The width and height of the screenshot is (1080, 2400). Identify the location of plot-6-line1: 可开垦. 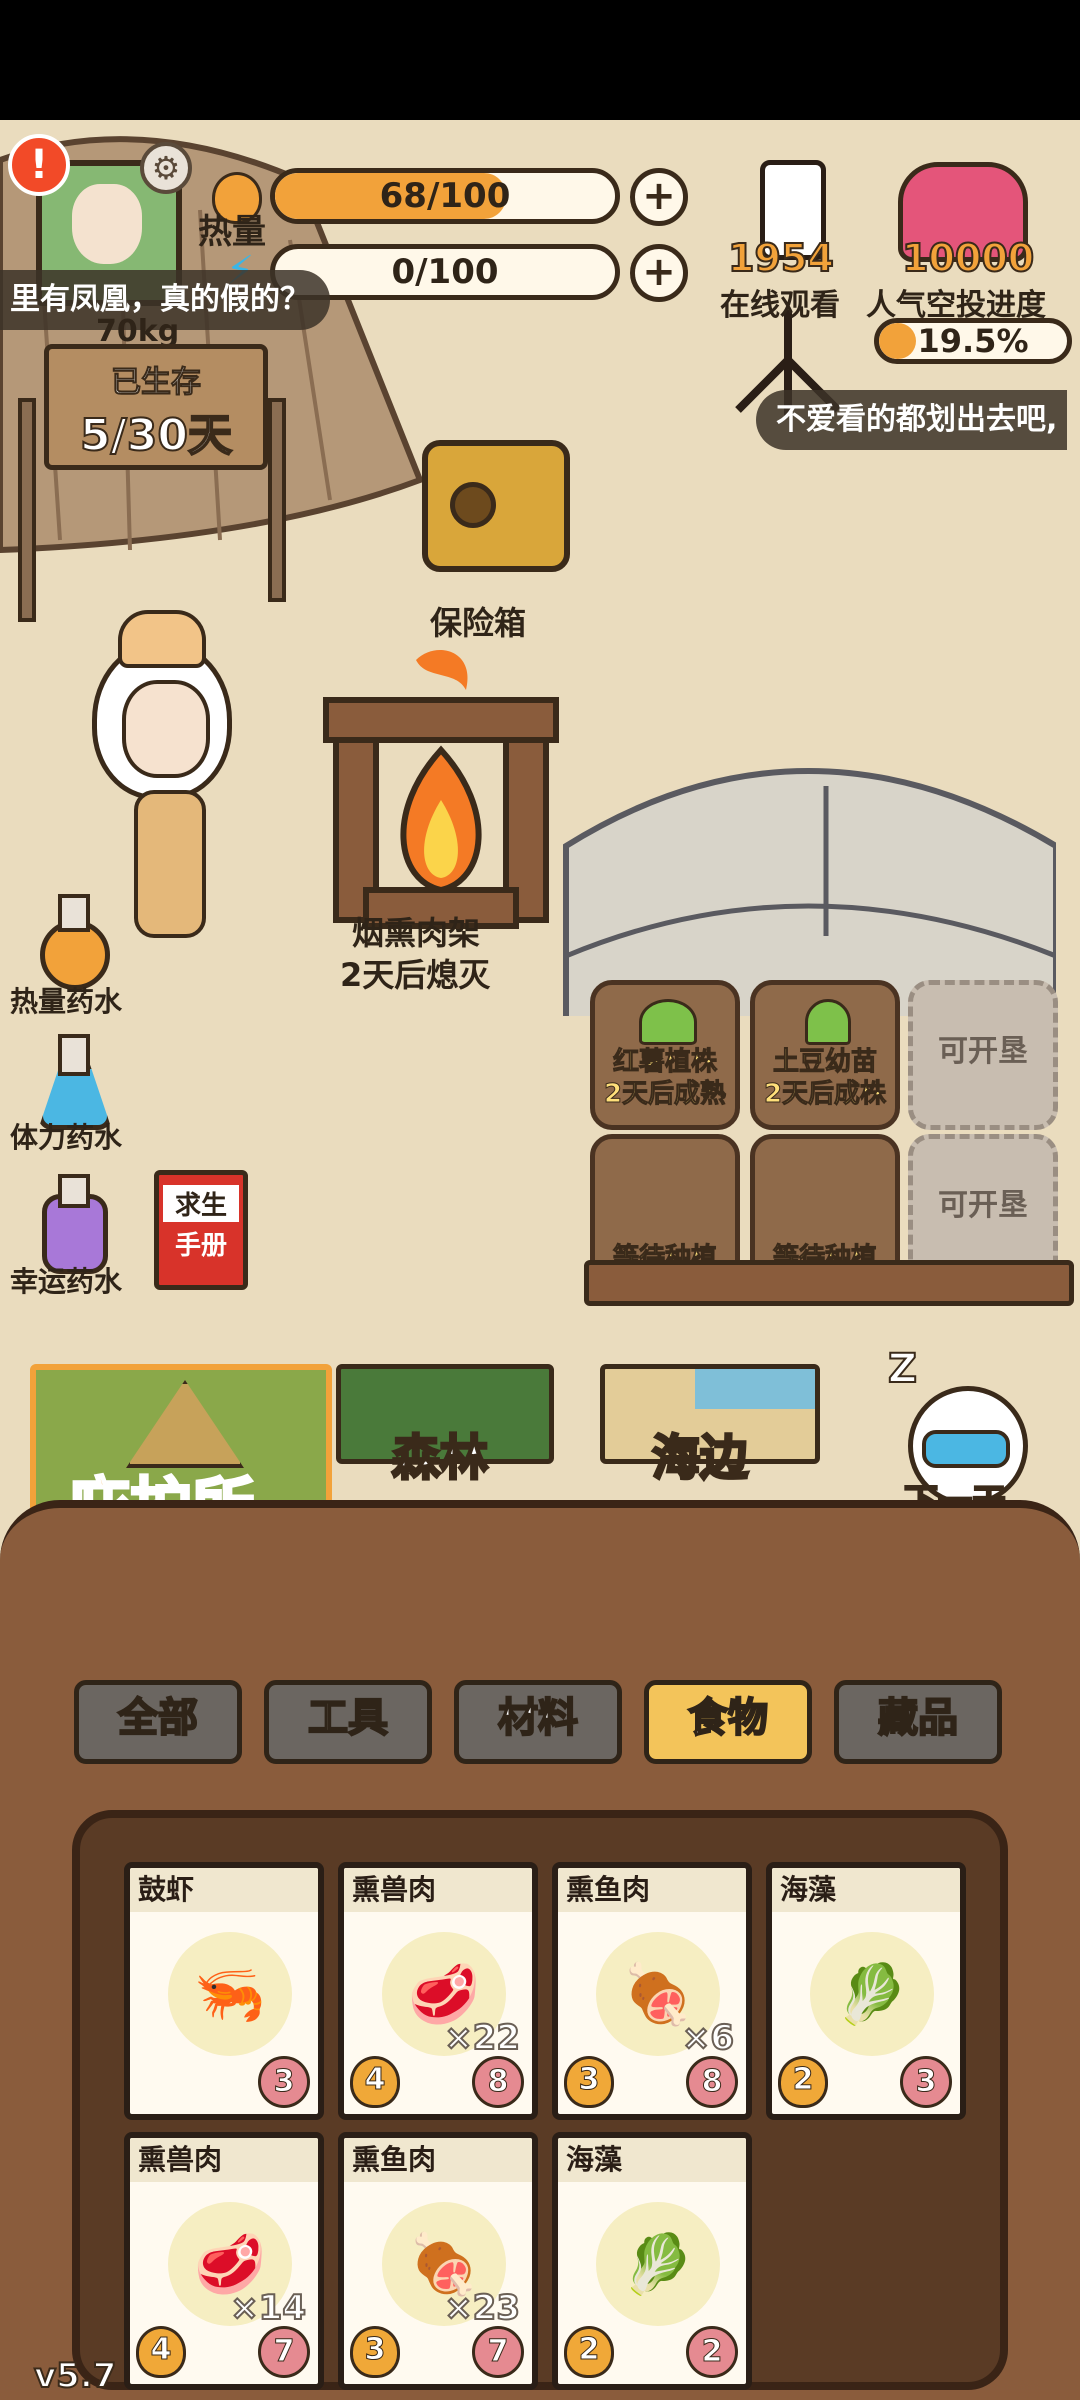
(983, 1205).